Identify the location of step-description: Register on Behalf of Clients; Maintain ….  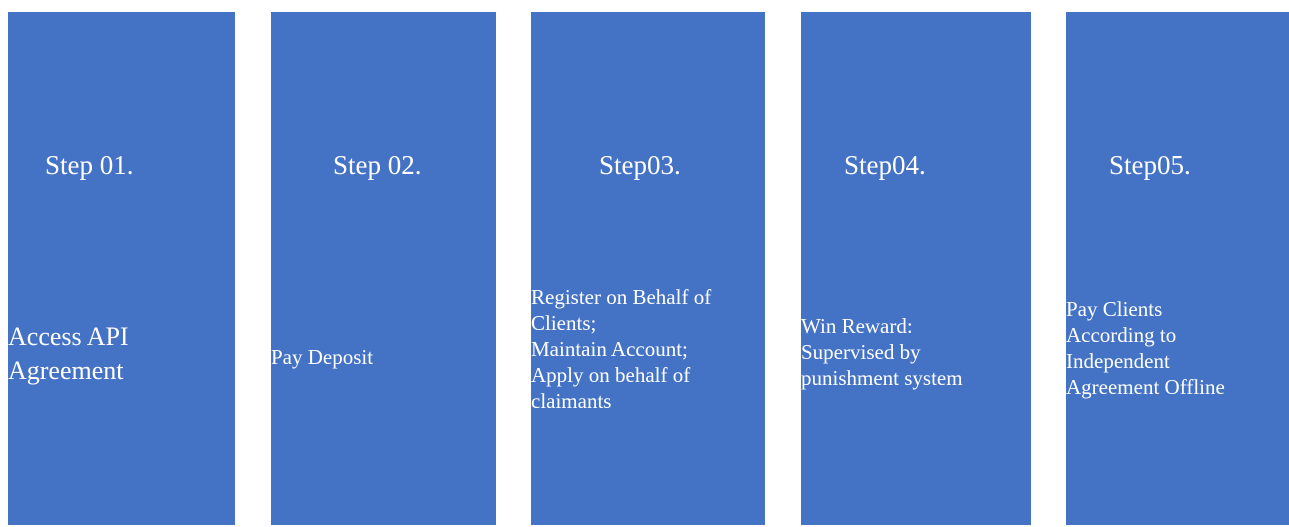
(621, 349).